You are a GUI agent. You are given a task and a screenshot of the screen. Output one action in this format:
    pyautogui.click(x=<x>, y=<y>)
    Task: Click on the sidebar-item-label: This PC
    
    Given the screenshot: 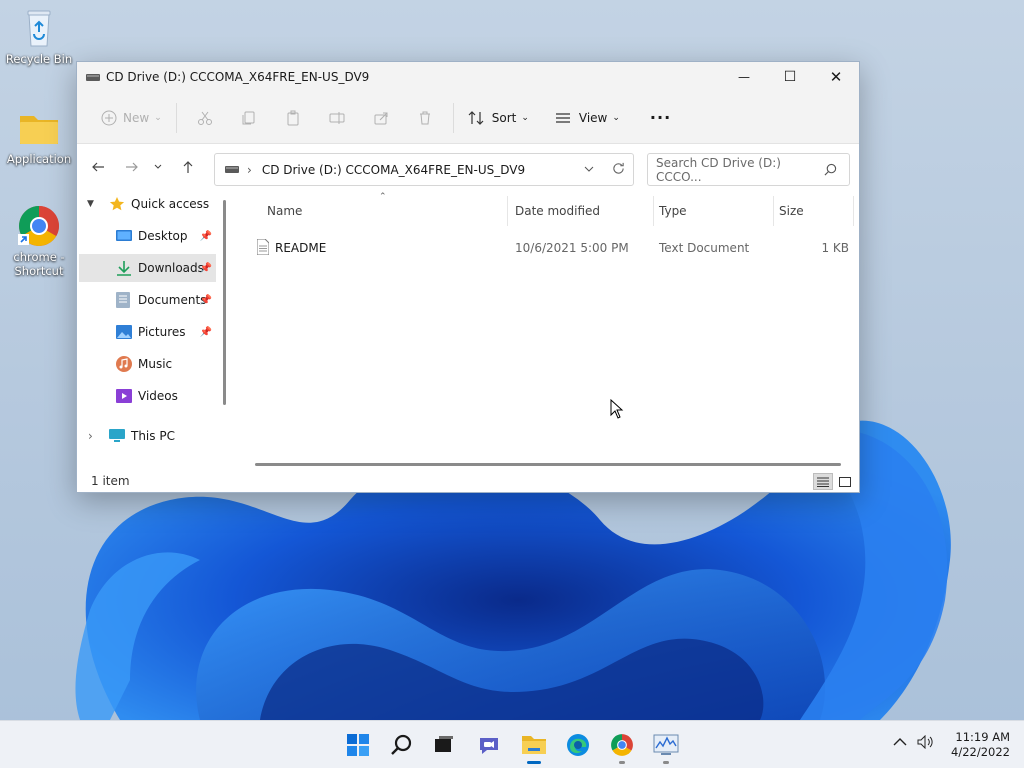 What is the action you would take?
    pyautogui.click(x=153, y=436)
    